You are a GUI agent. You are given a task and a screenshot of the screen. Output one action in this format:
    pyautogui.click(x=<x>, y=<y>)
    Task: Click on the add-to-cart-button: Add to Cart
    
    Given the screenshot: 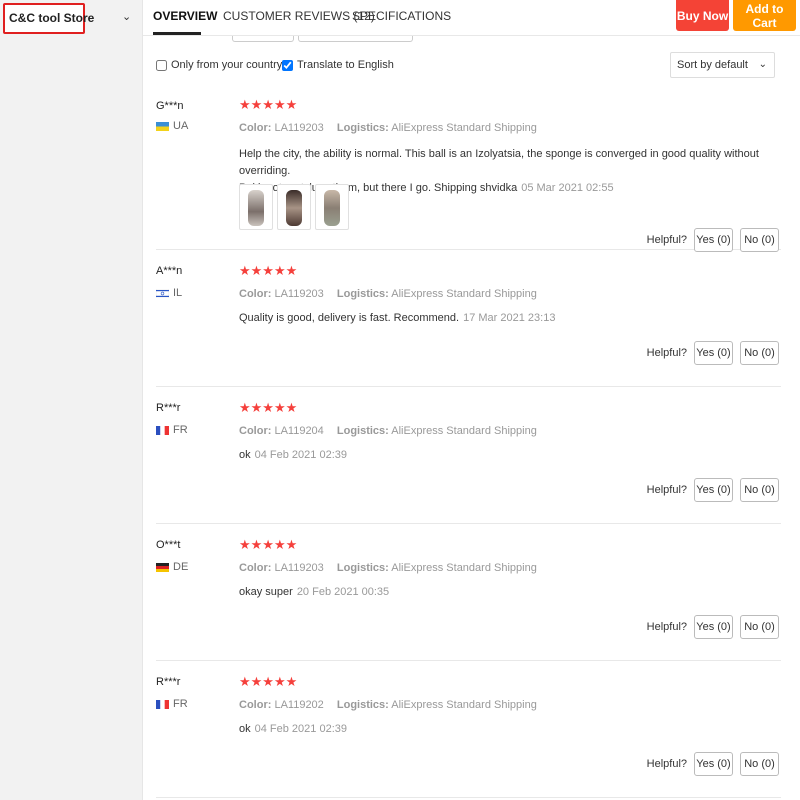 What is the action you would take?
    pyautogui.click(x=764, y=15)
    